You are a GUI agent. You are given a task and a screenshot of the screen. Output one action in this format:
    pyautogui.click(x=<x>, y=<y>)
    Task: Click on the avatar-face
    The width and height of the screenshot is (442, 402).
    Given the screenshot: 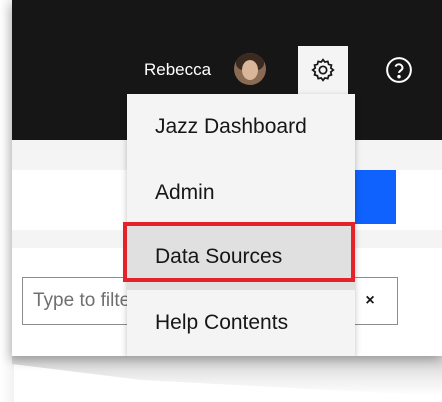 What is the action you would take?
    pyautogui.click(x=250, y=70)
    